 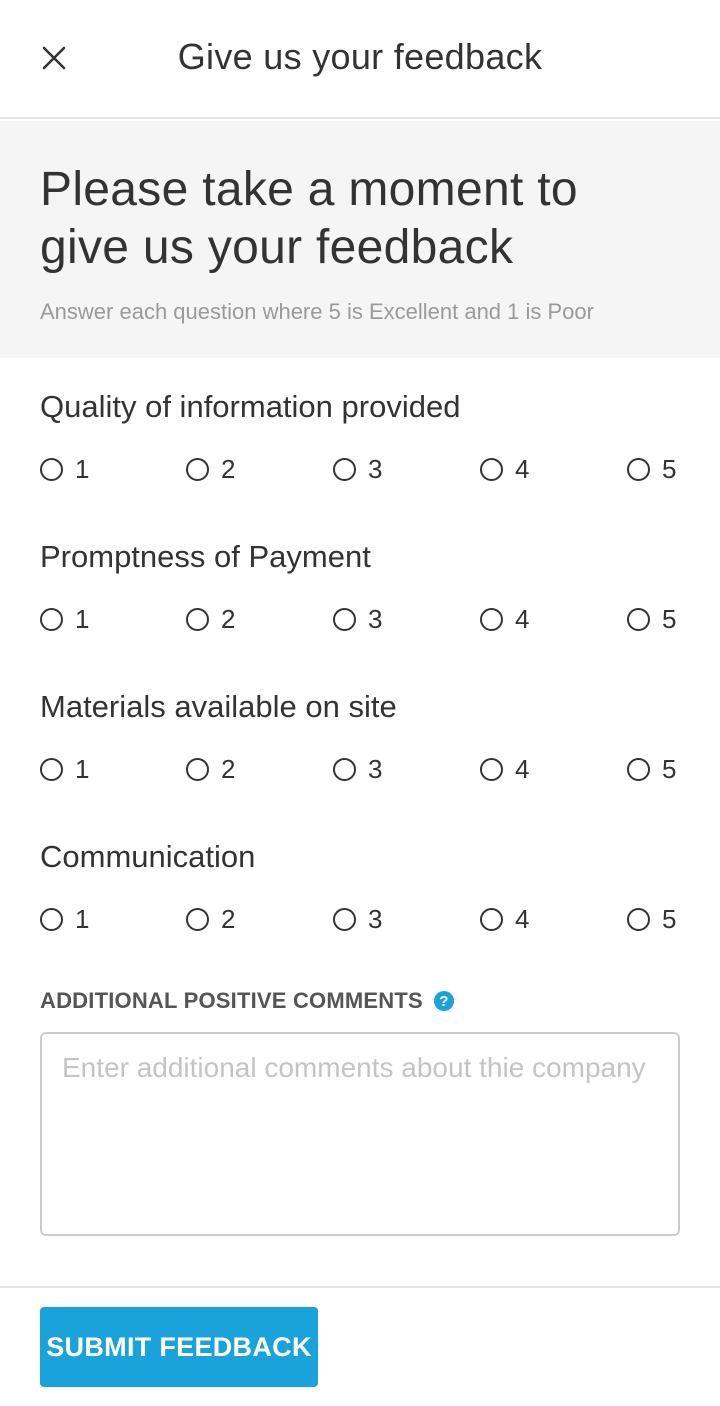 I want to click on comments-textarea, so click(x=360, y=1134).